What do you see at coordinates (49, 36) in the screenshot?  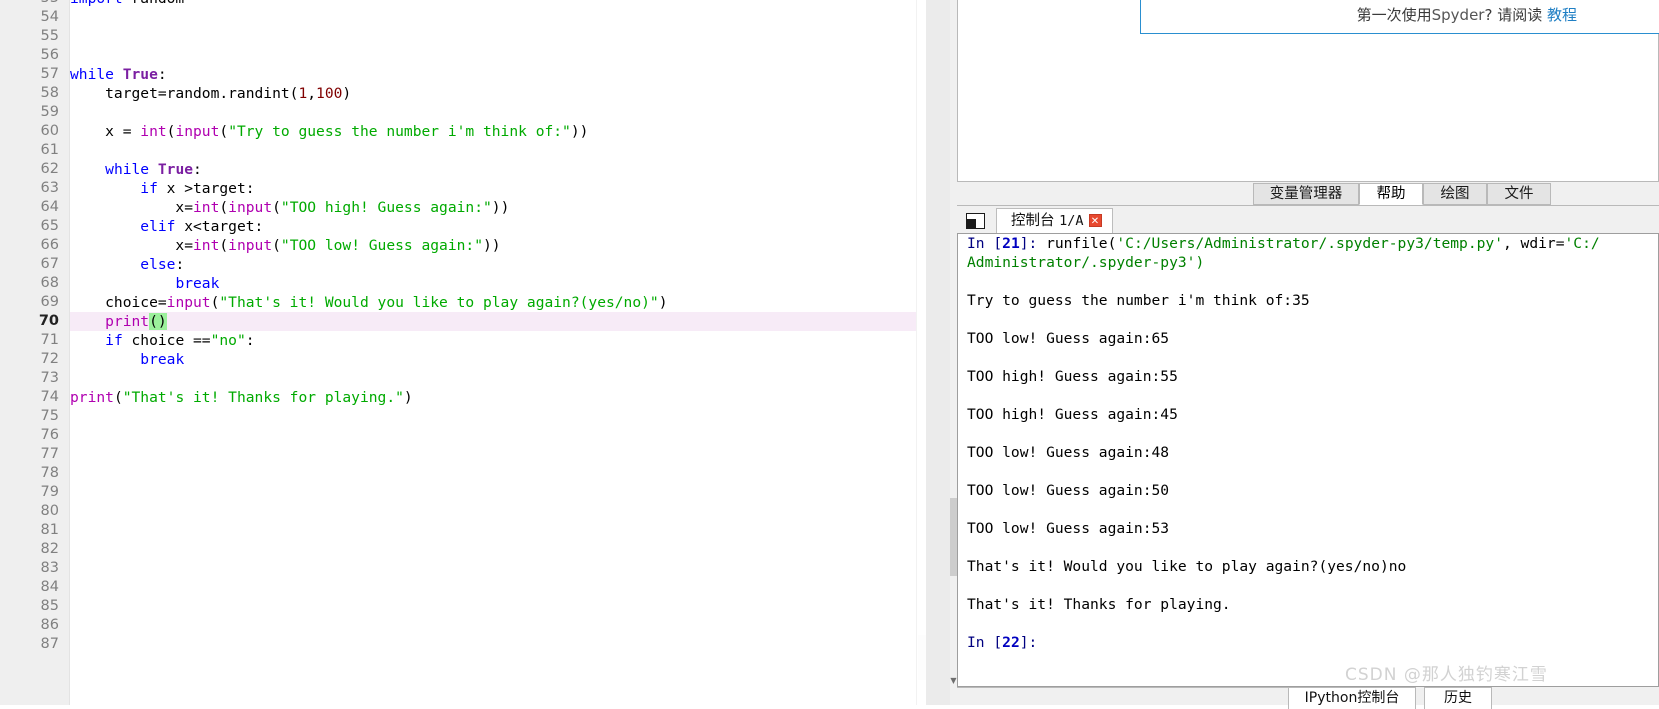 I see `line-number: 55` at bounding box center [49, 36].